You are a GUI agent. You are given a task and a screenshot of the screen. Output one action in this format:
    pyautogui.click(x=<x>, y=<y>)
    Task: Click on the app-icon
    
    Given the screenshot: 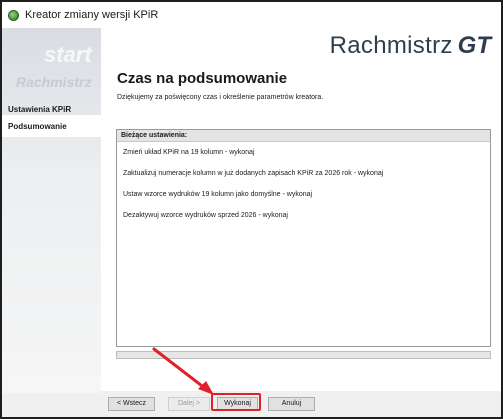 What is the action you would take?
    pyautogui.click(x=13, y=15)
    